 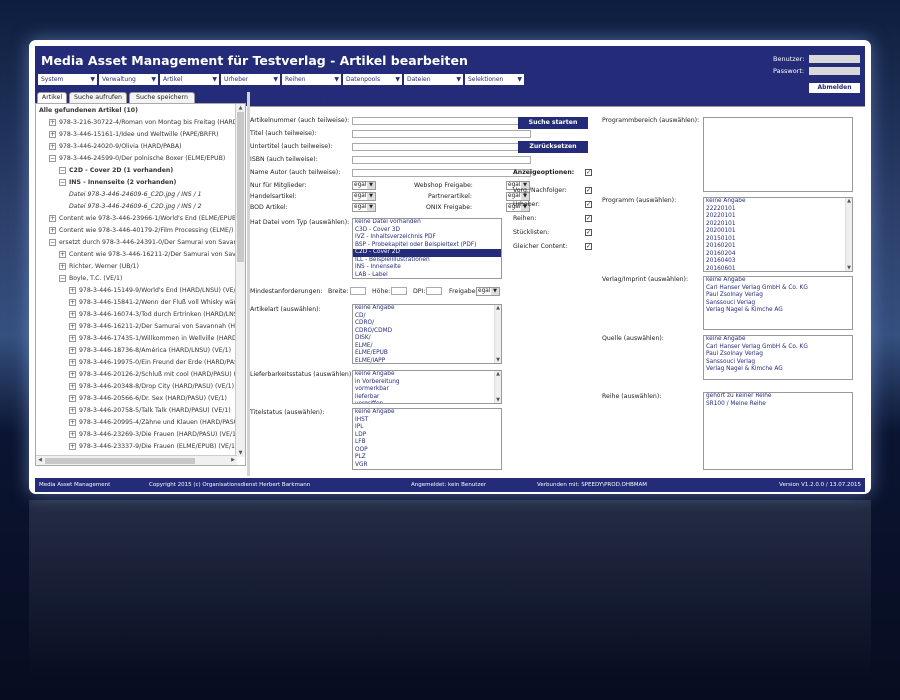 What do you see at coordinates (433, 79) in the screenshot?
I see `menu-dateien: Dateien ▼` at bounding box center [433, 79].